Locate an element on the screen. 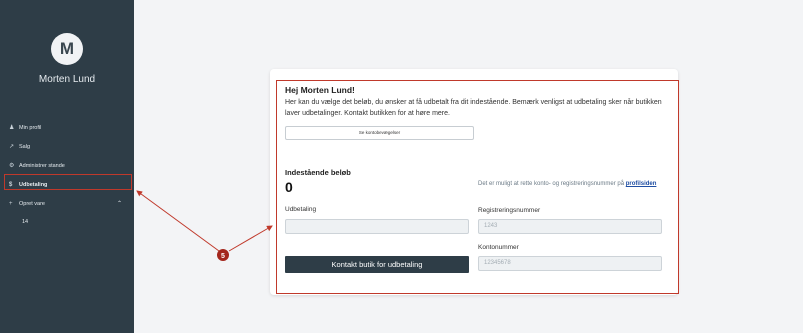 The height and width of the screenshot is (333, 803). arrow-to-sidebar is located at coordinates (178, 221).